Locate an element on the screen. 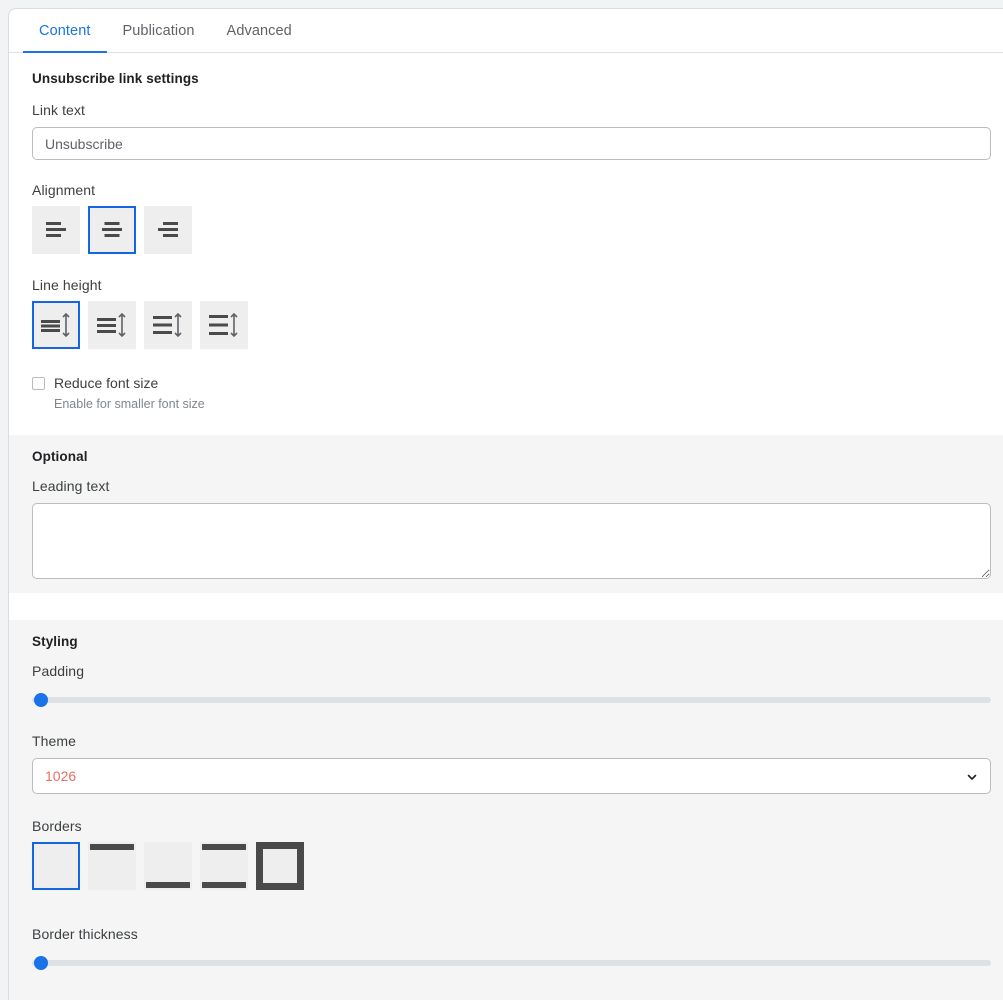 The height and width of the screenshot is (1000, 1003). padding-slider-thumb is located at coordinates (41, 700).